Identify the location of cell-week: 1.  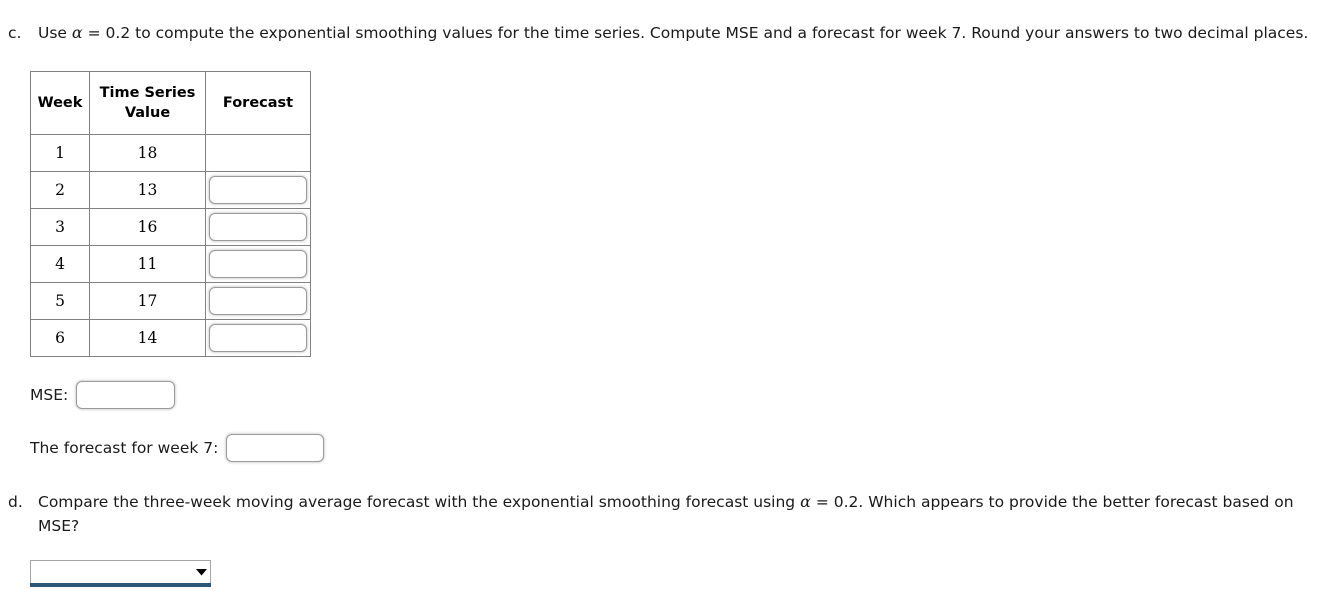
(60, 153).